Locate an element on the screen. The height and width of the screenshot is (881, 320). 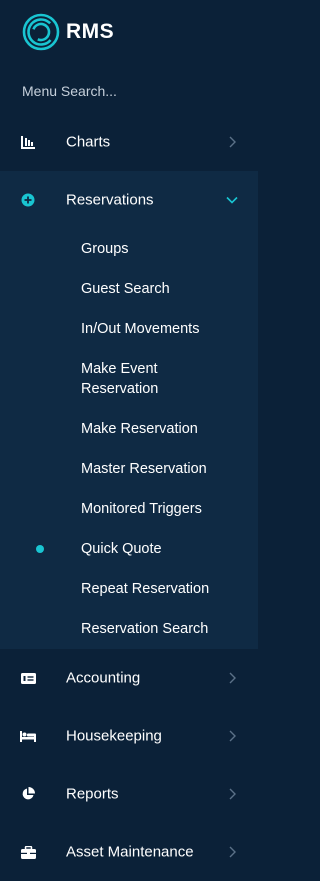
submenu-item-quick-quote: Quick Quote is located at coordinates (129, 549).